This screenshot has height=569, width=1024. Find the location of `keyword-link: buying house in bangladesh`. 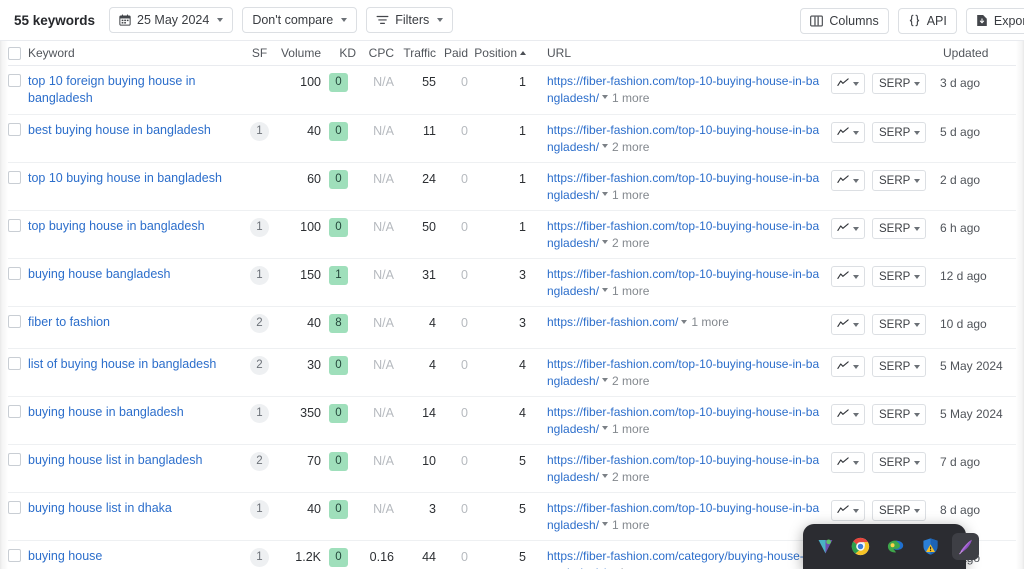

keyword-link: buying house in bangladesh is located at coordinates (106, 412).